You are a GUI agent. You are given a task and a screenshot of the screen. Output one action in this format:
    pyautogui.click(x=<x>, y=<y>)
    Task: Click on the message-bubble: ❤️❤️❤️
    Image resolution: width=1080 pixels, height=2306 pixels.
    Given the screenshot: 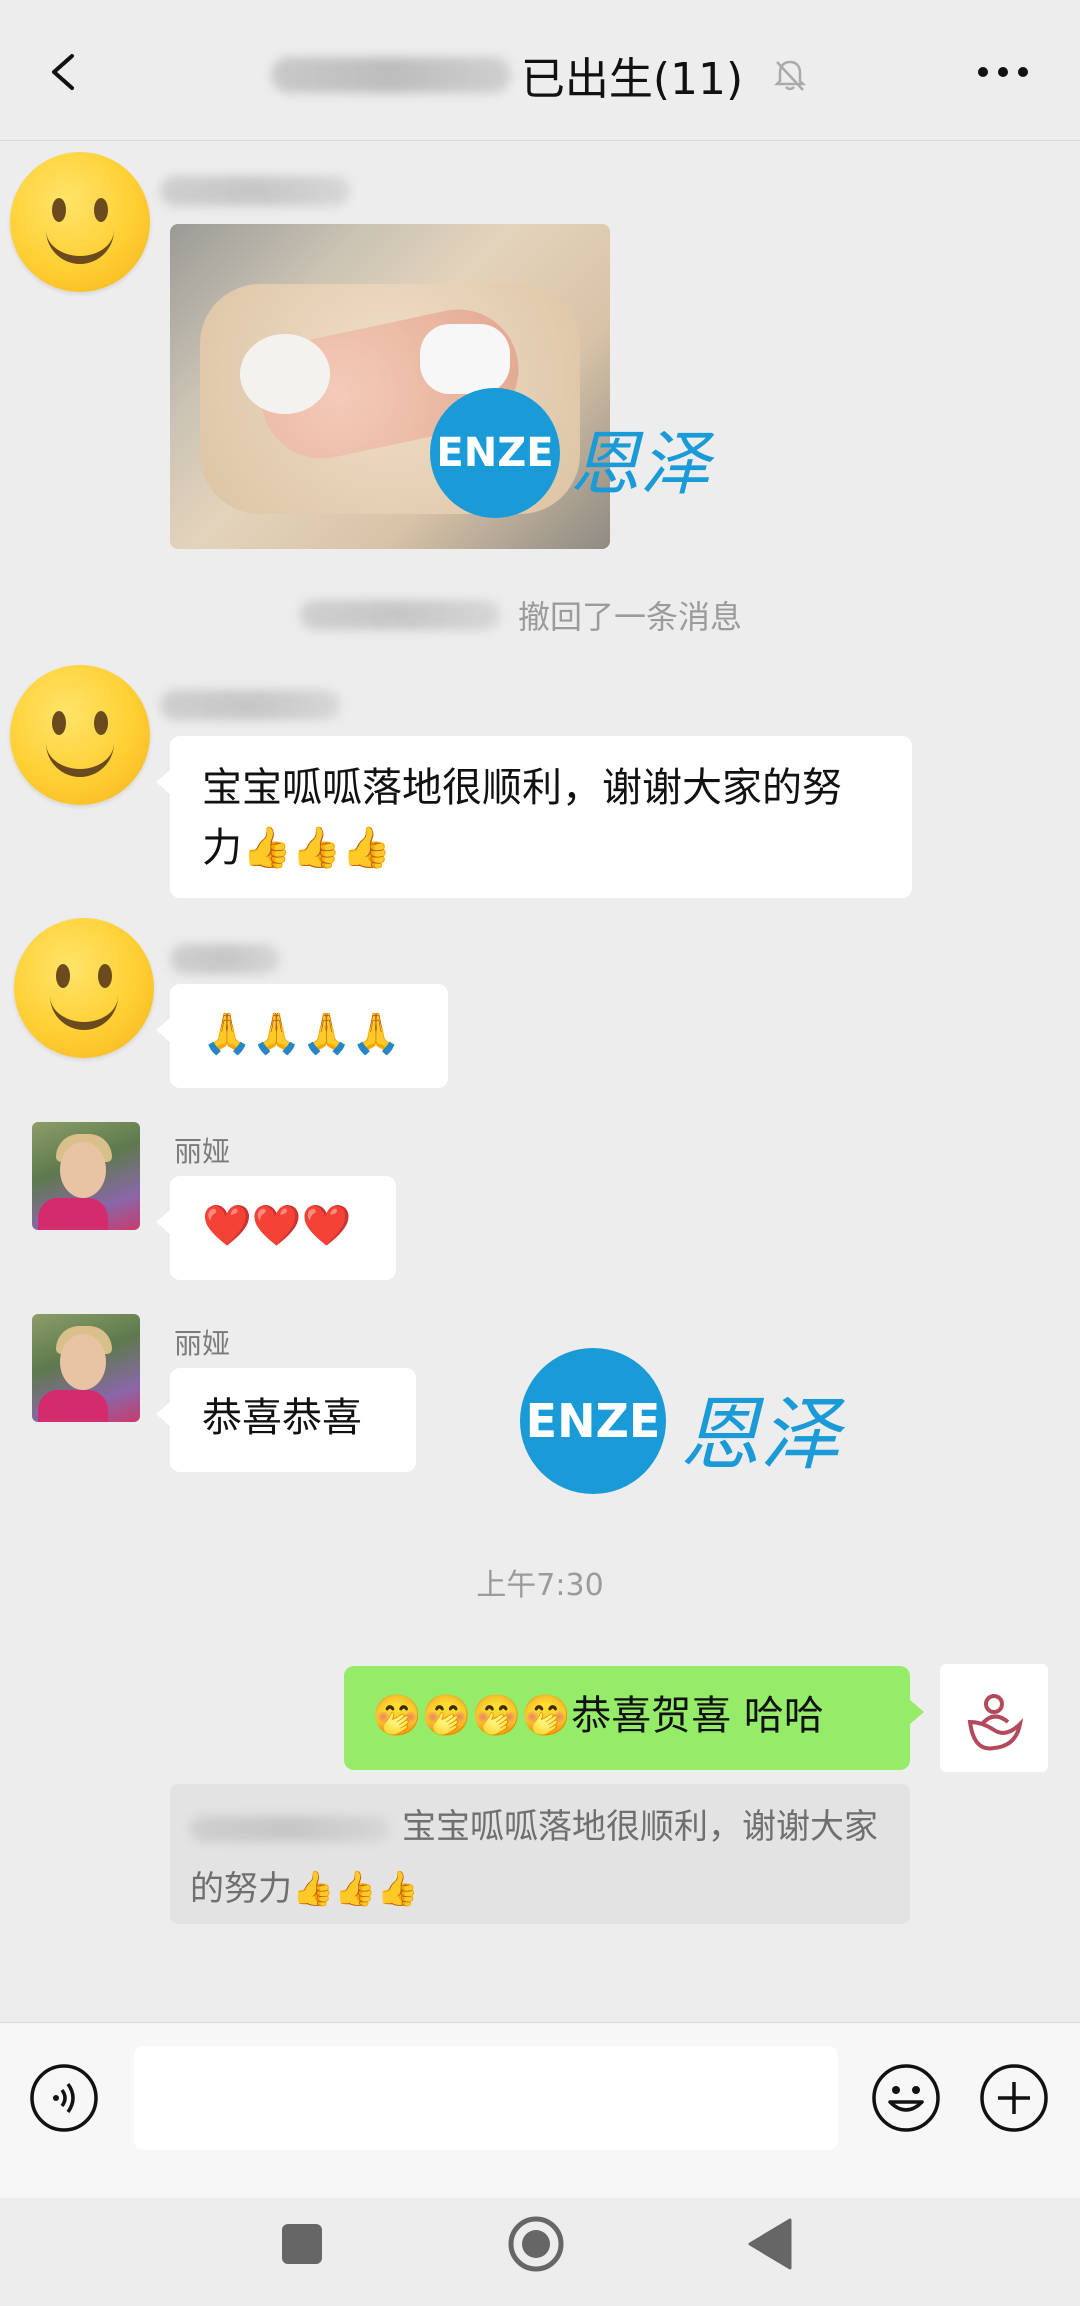 What is the action you would take?
    pyautogui.click(x=276, y=1228)
    